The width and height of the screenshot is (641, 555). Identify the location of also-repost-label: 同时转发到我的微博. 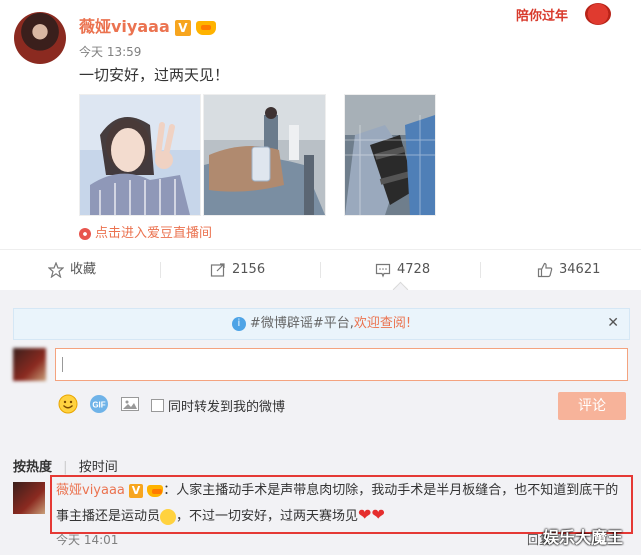
(227, 407).